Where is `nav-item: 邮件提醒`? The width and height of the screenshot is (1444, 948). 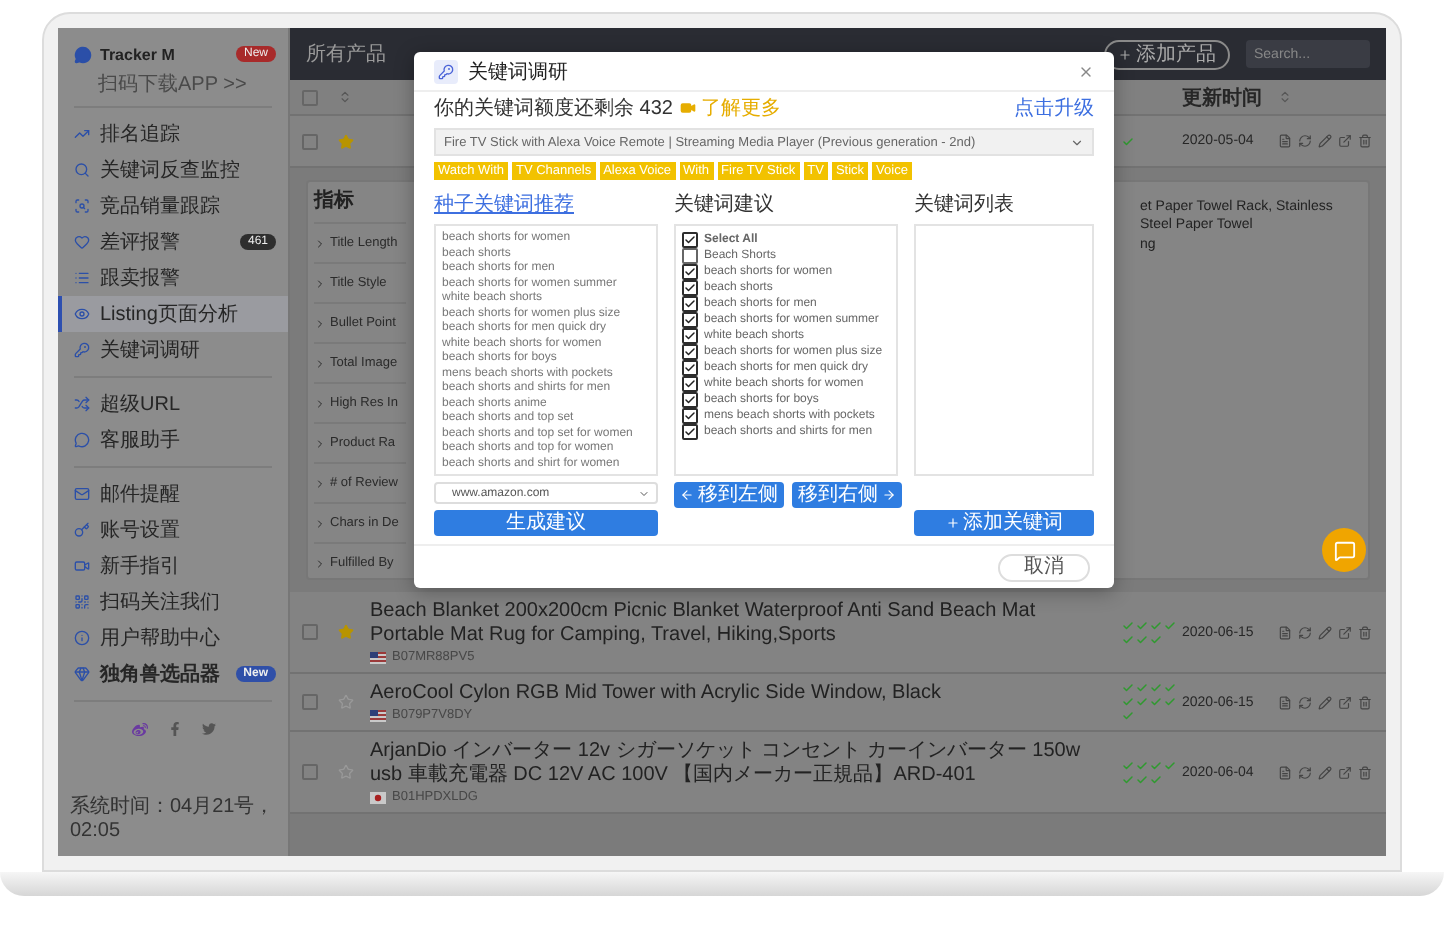 nav-item: 邮件提醒 is located at coordinates (173, 494).